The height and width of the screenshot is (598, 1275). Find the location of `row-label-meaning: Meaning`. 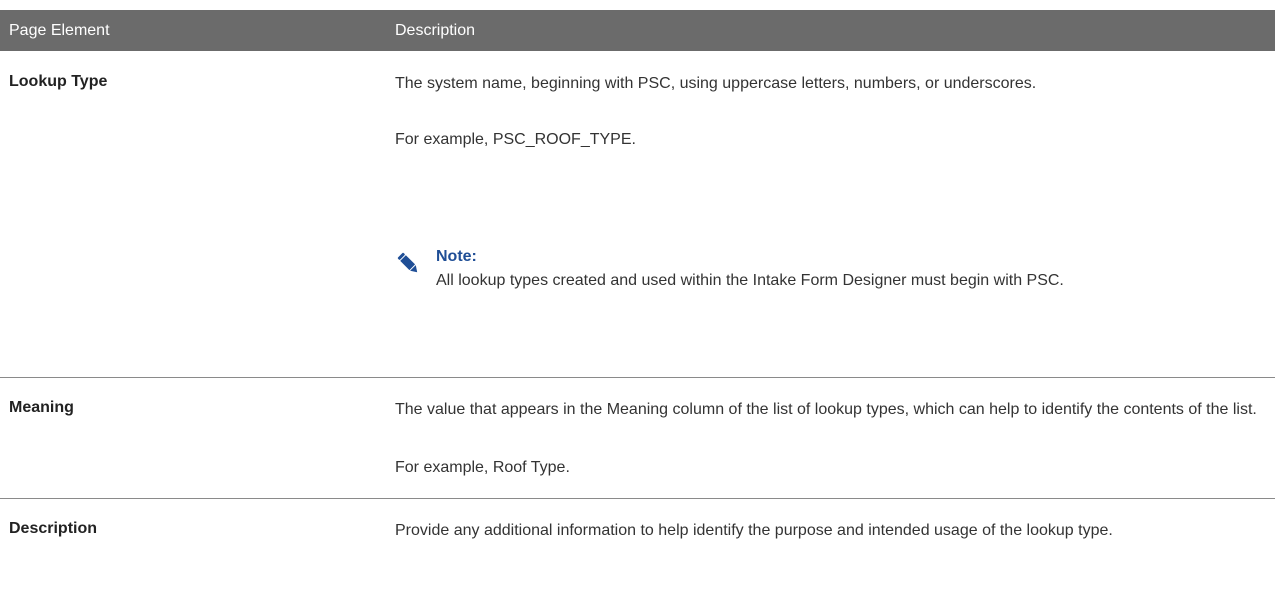

row-label-meaning: Meaning is located at coordinates (41, 407).